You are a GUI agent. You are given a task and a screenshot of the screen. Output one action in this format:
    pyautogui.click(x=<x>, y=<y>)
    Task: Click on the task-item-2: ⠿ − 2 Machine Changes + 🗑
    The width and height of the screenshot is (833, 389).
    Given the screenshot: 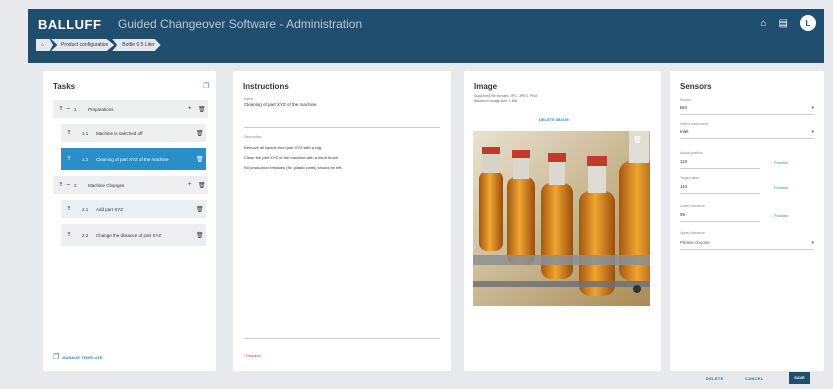 What is the action you would take?
    pyautogui.click(x=130, y=185)
    